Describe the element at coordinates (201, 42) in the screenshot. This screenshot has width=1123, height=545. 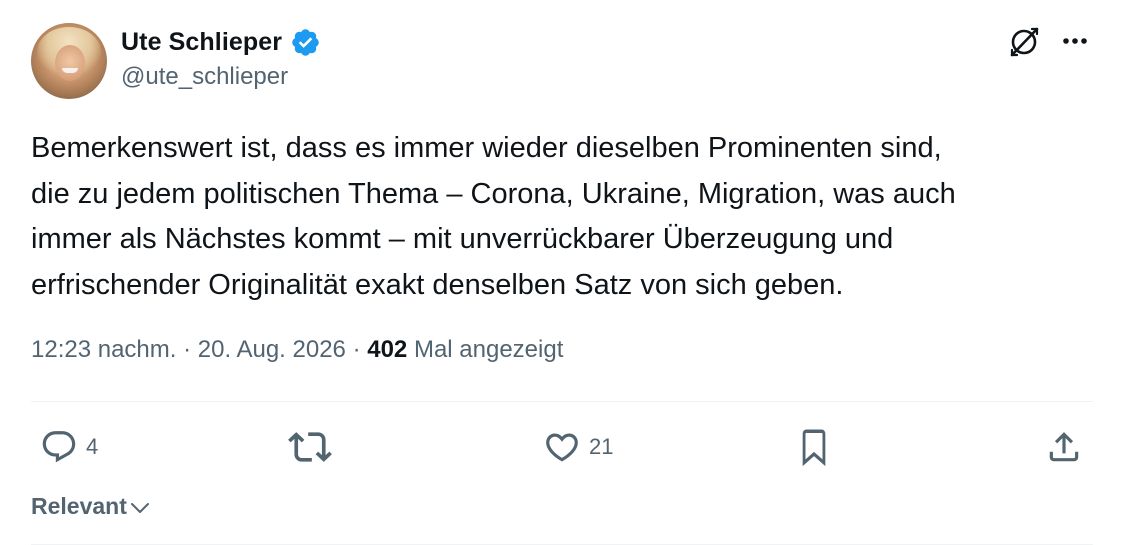
I see `author-display-name: Ute Schlieper` at that location.